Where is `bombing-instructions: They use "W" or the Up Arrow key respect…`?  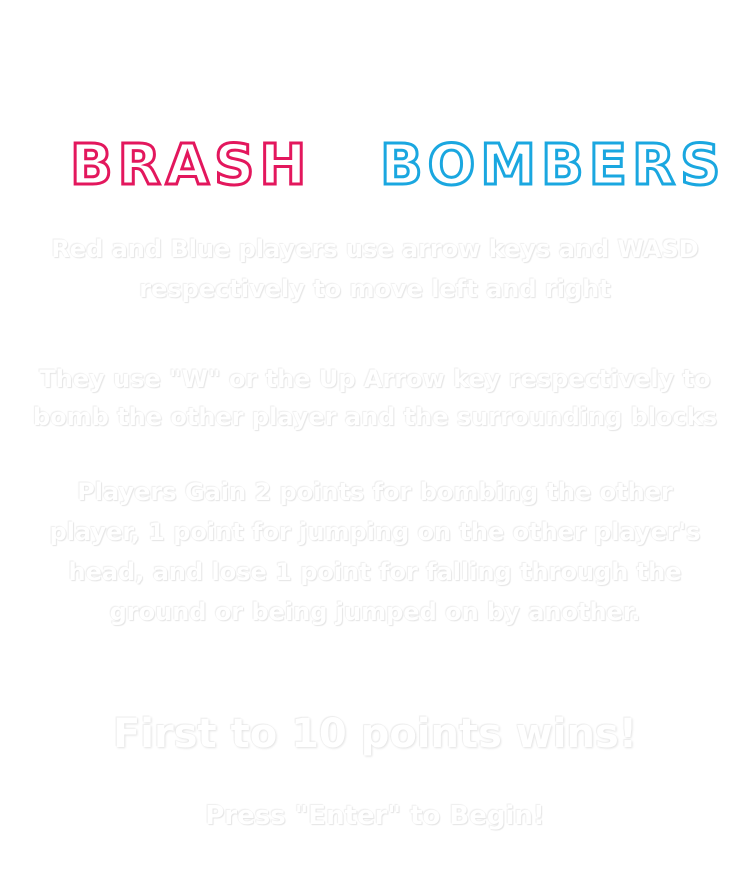
bombing-instructions: They use "W" or the Up Arrow key respect… is located at coordinates (375, 398).